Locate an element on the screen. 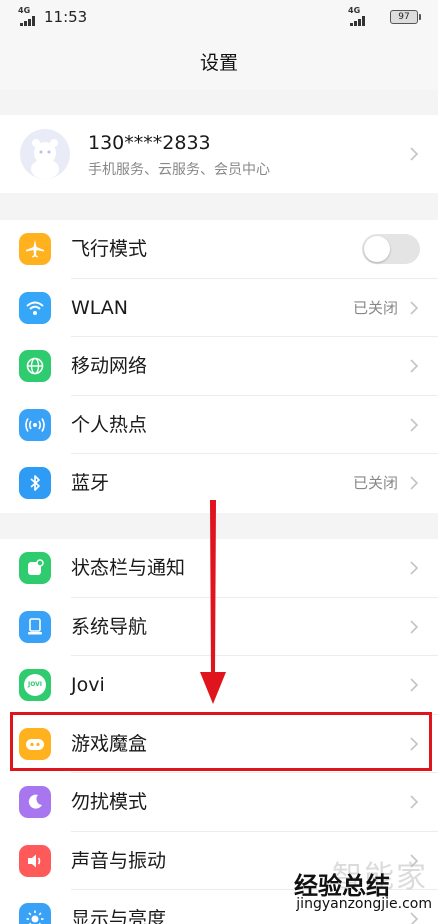 The width and height of the screenshot is (438, 924). settings-row-label: WLAN is located at coordinates (100, 307).